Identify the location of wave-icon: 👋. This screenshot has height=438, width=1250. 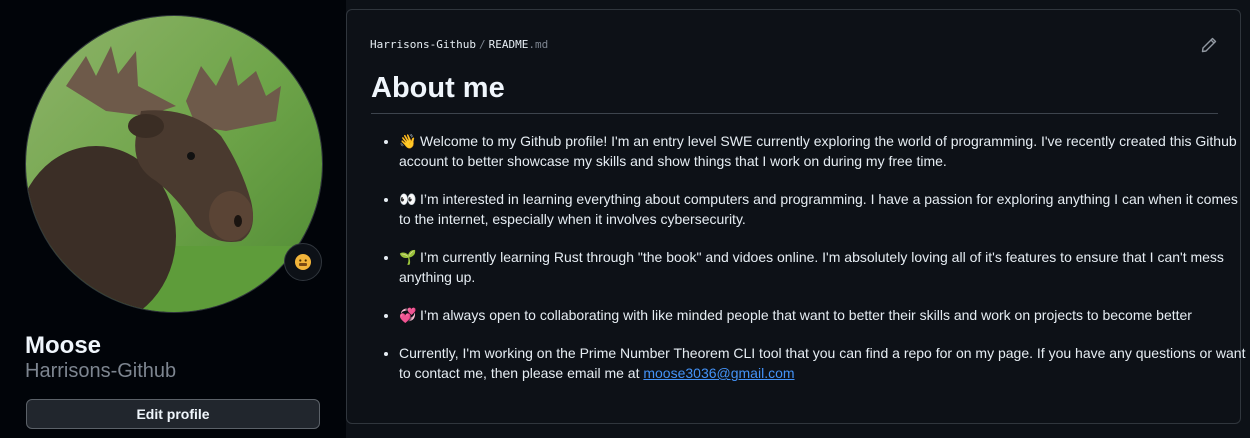
(408, 141).